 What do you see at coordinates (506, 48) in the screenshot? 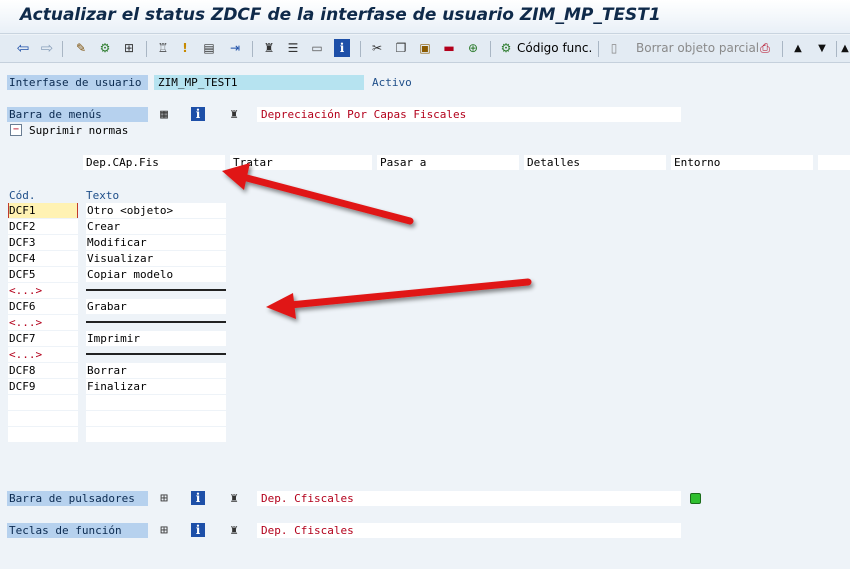
I see `function-code-icon: ⚙` at bounding box center [506, 48].